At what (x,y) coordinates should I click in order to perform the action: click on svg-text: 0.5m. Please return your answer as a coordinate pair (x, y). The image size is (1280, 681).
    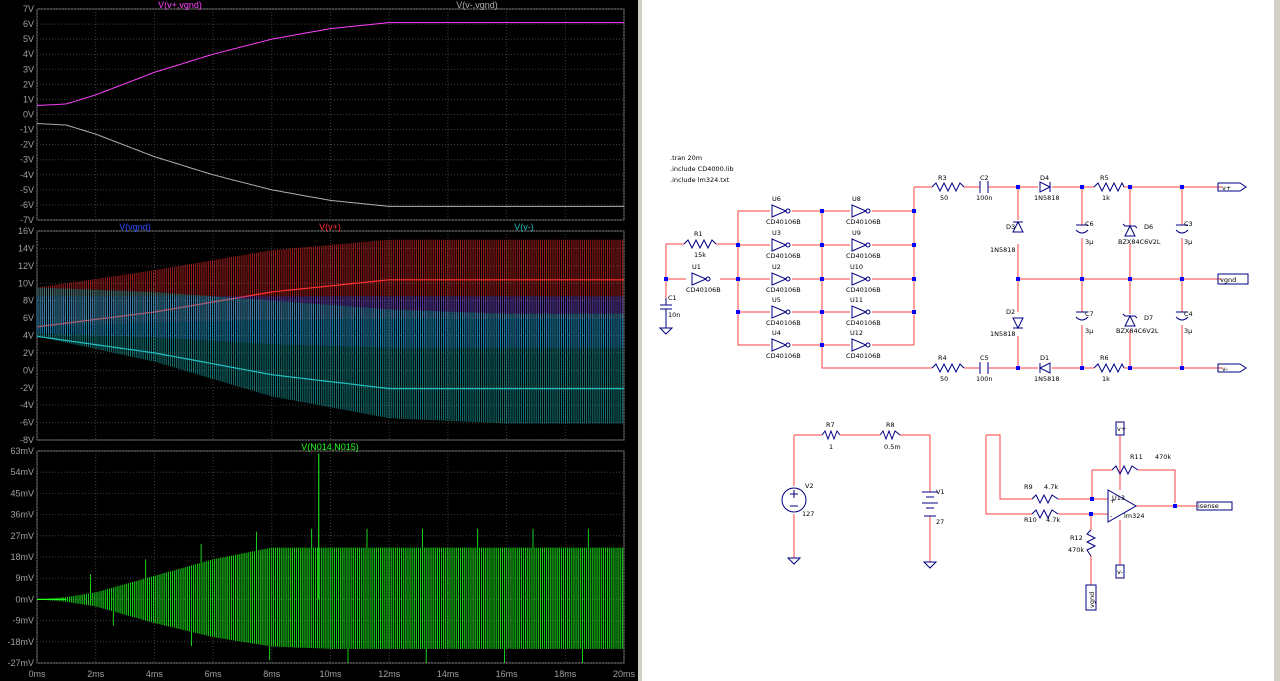
    Looking at the image, I should click on (892, 447).